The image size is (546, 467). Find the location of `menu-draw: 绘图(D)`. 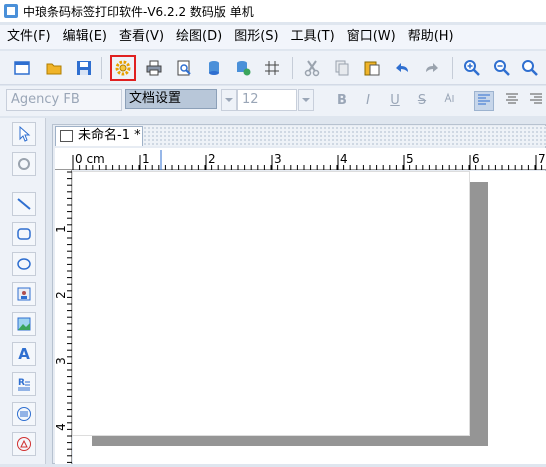

menu-draw: 绘图(D) is located at coordinates (199, 37).